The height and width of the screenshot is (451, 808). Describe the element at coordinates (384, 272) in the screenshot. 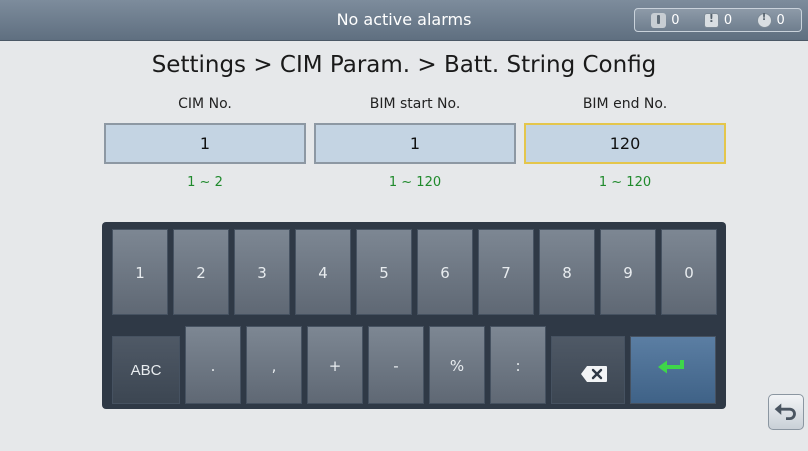

I see `key-5: 5` at that location.